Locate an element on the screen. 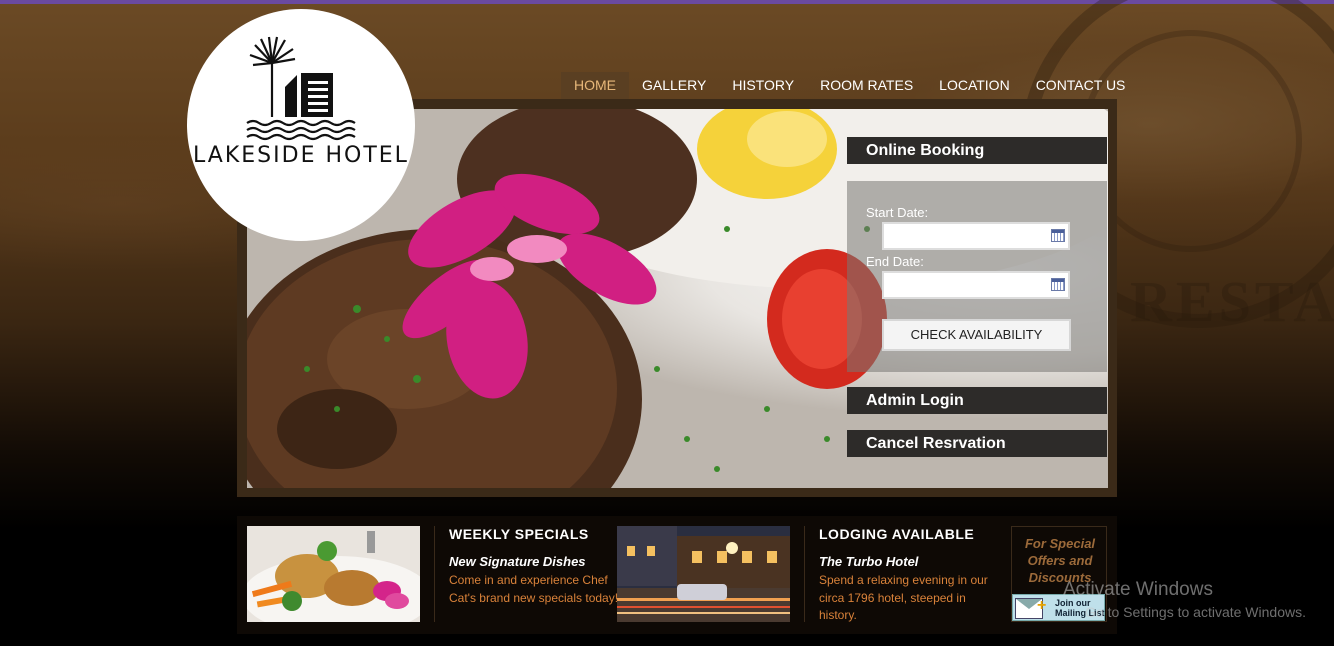 This screenshot has width=1334, height=646. plus-icon: + is located at coordinates (1042, 605).